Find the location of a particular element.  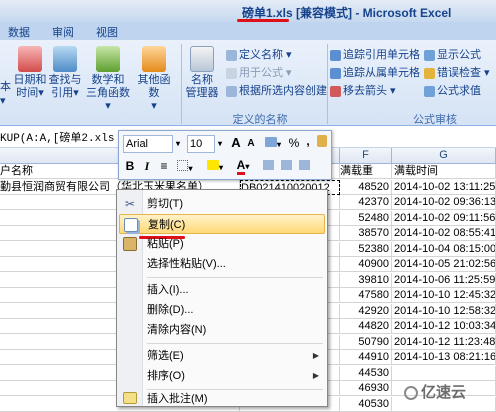

center-align-button: ≡ is located at coordinates (164, 166).